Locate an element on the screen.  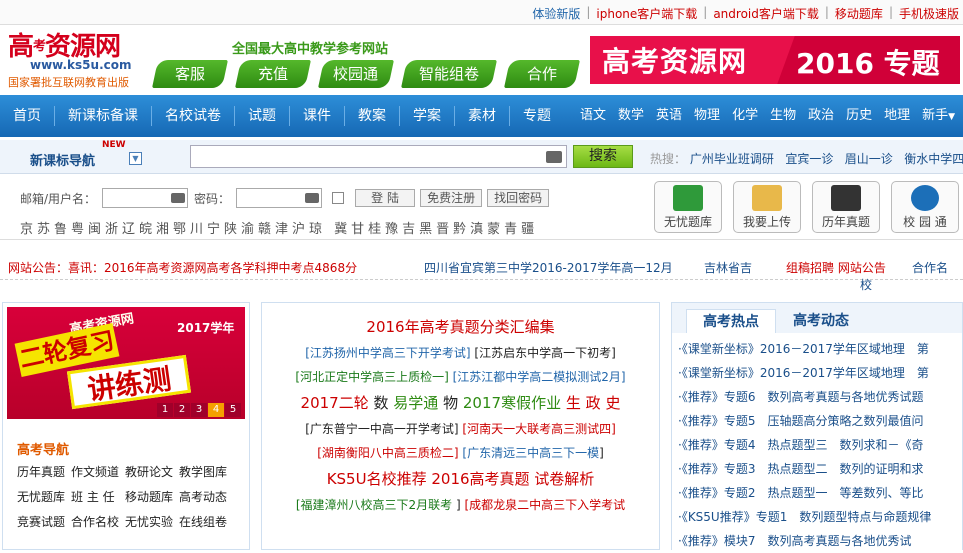
left-nav-item: 竞赛试题 is located at coordinates (41, 521).